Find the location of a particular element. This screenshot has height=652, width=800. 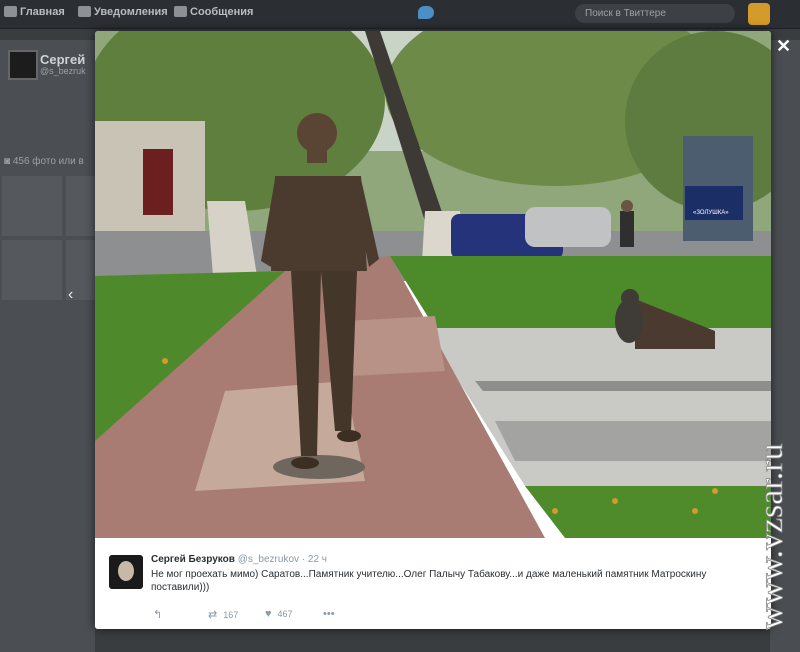

profile-name: Сергей is located at coordinates (63, 59).